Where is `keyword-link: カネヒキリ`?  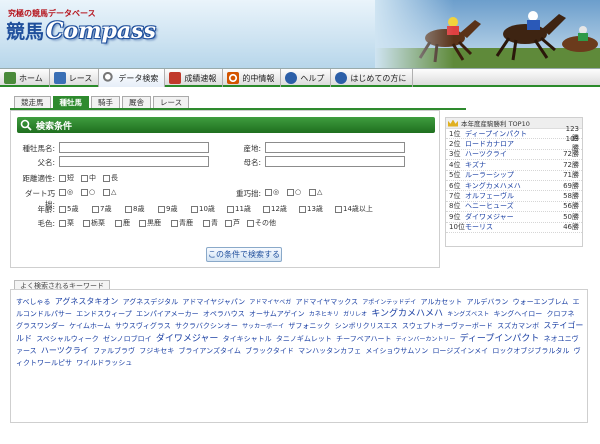 keyword-link: カネヒキリ is located at coordinates (324, 314).